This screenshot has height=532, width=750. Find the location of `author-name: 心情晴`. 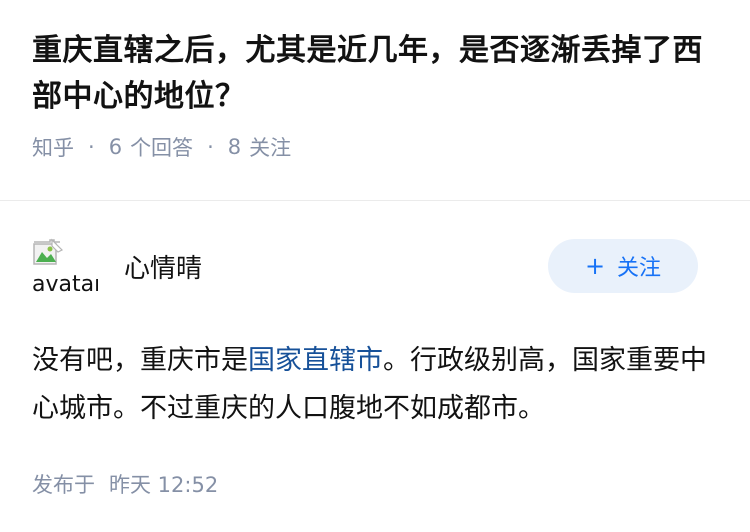

author-name: 心情晴 is located at coordinates (163, 266).